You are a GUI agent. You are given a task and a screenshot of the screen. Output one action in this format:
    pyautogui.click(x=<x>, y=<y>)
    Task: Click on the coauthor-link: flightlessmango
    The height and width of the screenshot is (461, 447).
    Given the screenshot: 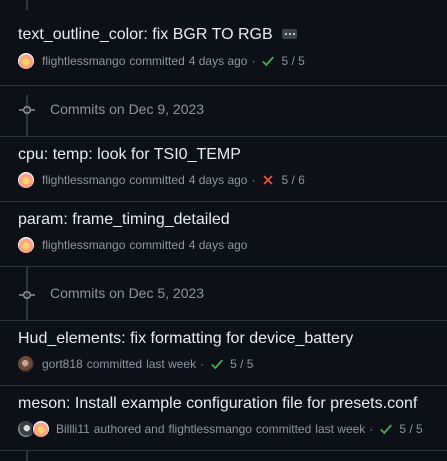 What is the action you would take?
    pyautogui.click(x=210, y=429)
    